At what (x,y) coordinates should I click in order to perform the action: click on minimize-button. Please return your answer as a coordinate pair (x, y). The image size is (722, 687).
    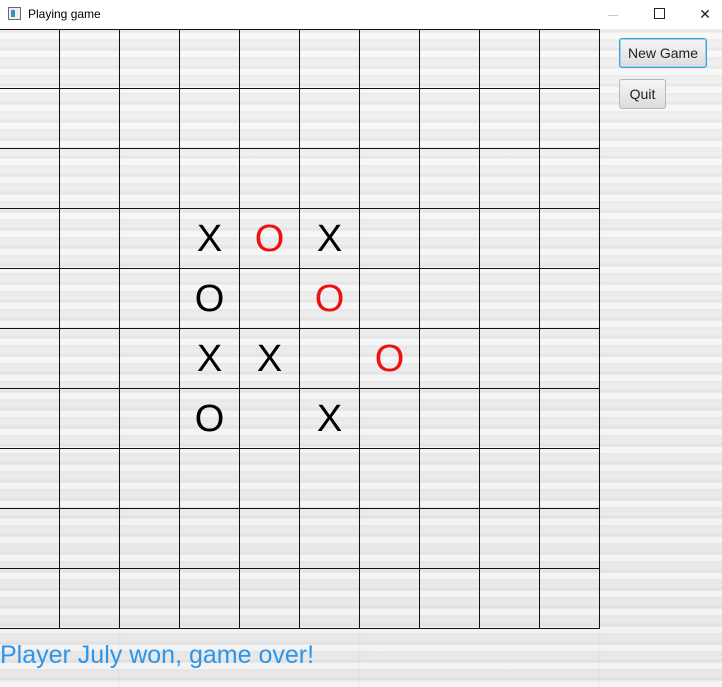
    Looking at the image, I should click on (613, 14).